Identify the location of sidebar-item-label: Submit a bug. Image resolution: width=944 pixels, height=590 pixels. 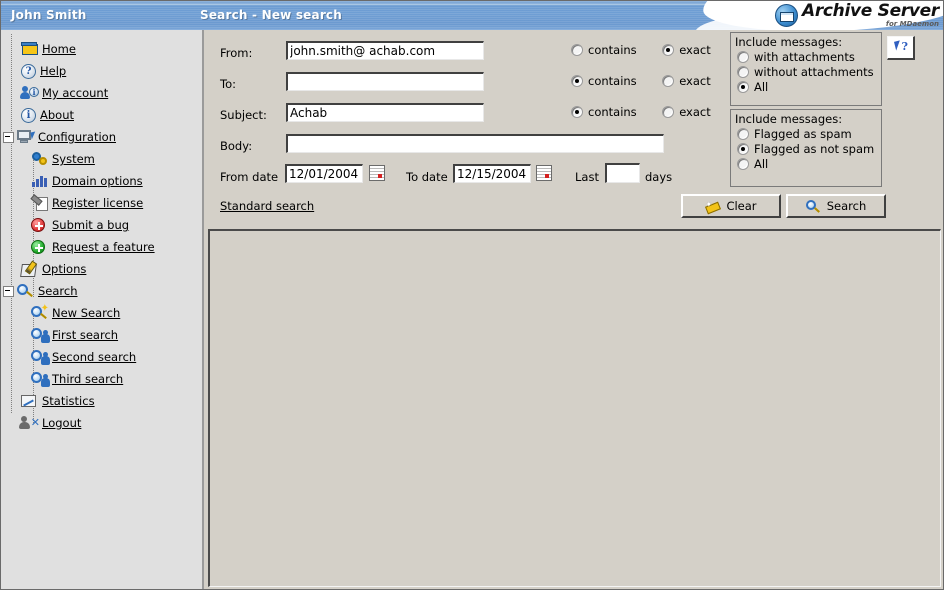
(90, 225).